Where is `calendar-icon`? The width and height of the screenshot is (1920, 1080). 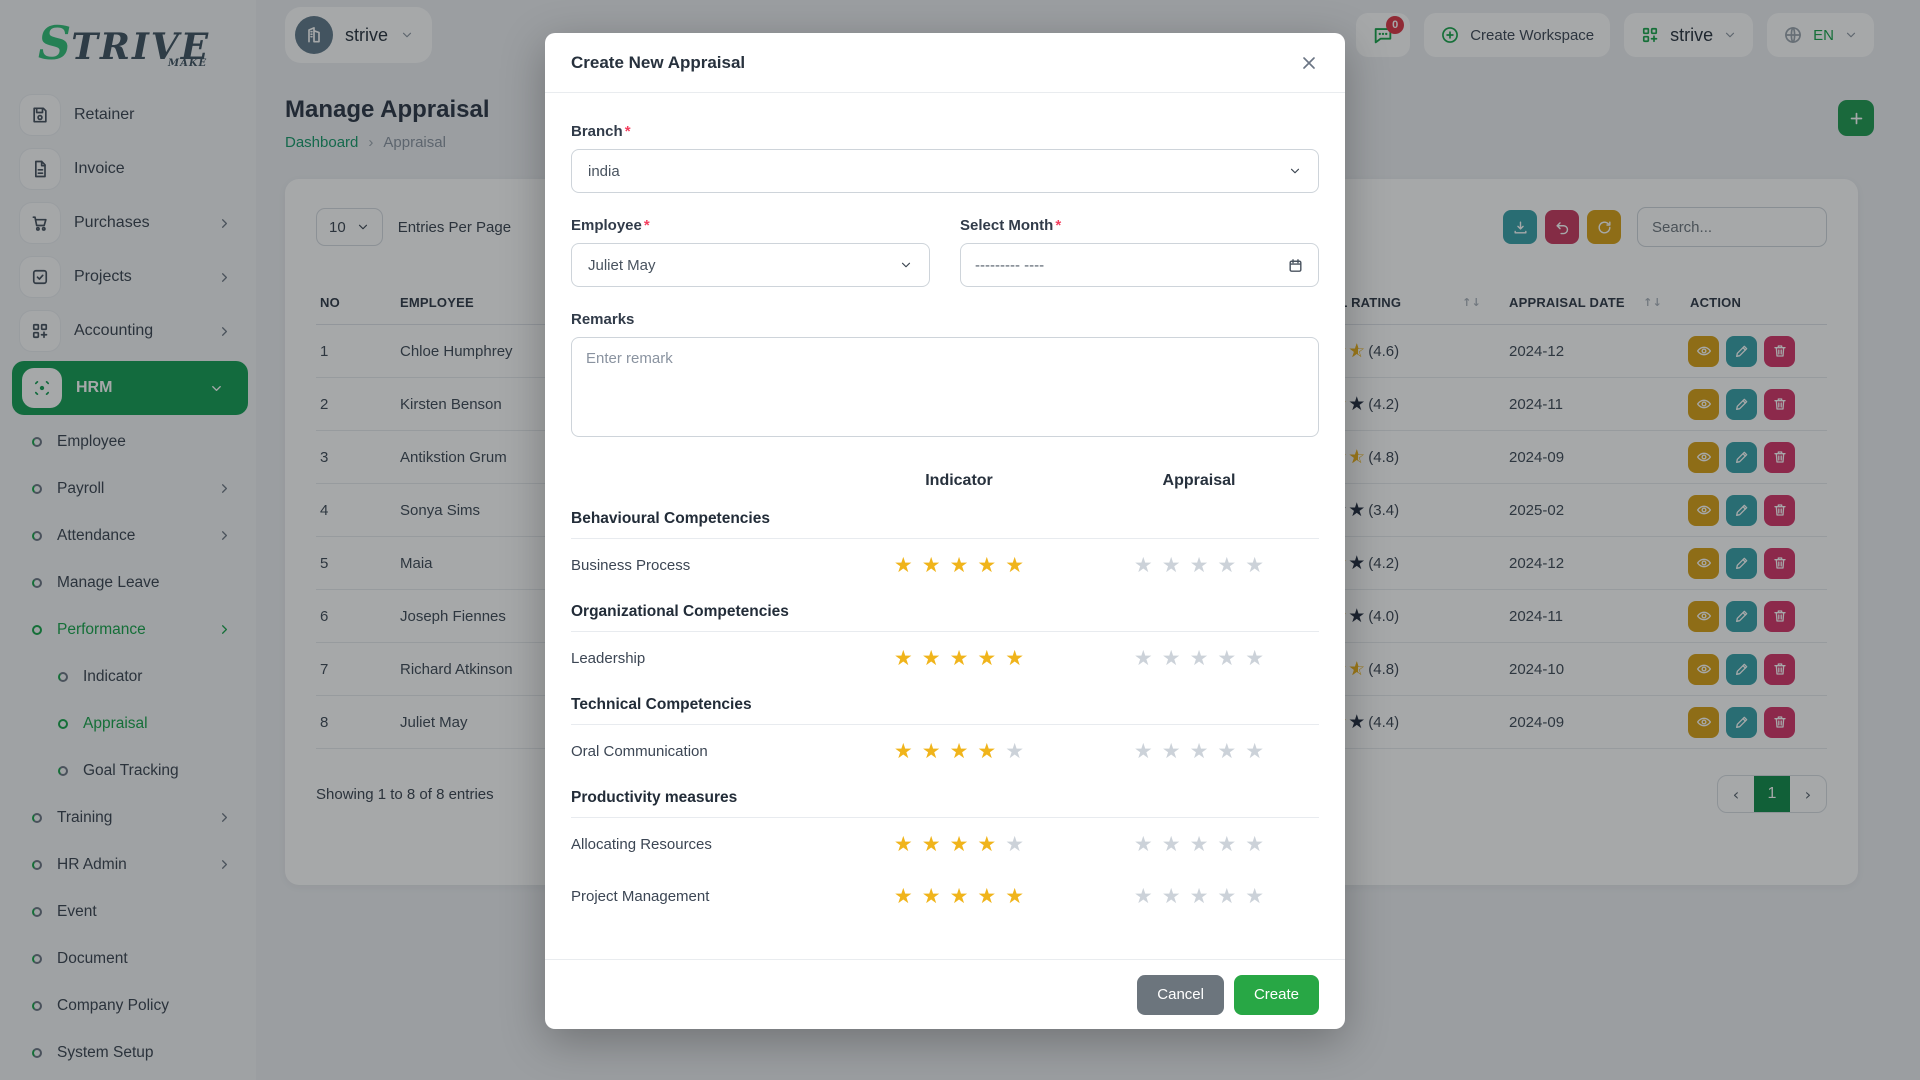
calendar-icon is located at coordinates (1295, 265).